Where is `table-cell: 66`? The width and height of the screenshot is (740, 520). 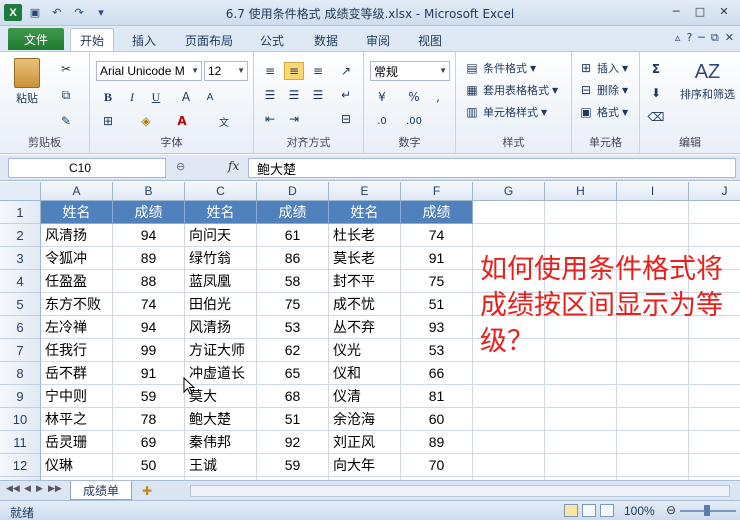
table-cell: 66 is located at coordinates (437, 373).